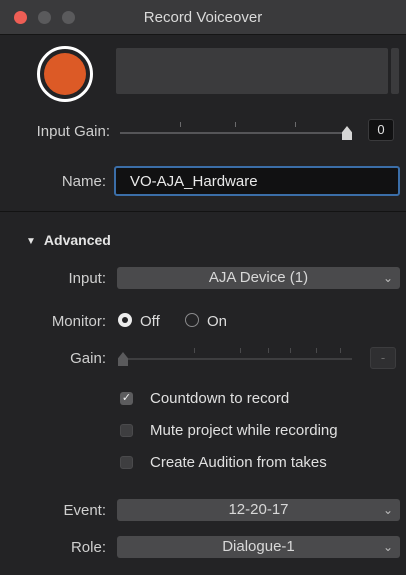 The height and width of the screenshot is (575, 406). I want to click on input-popup-value: AJA Device (1), so click(258, 277).